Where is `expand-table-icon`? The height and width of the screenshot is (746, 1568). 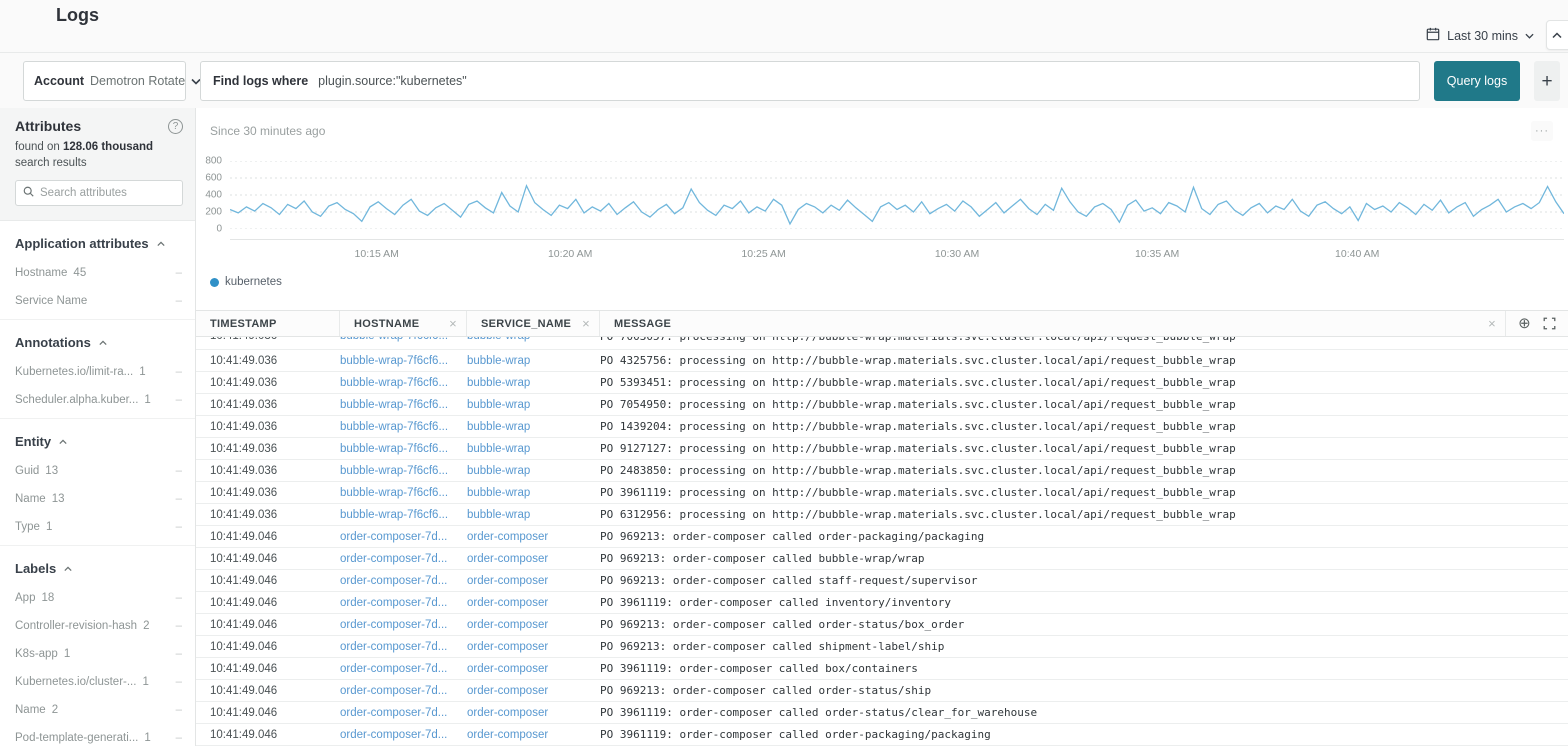 expand-table-icon is located at coordinates (1549, 323).